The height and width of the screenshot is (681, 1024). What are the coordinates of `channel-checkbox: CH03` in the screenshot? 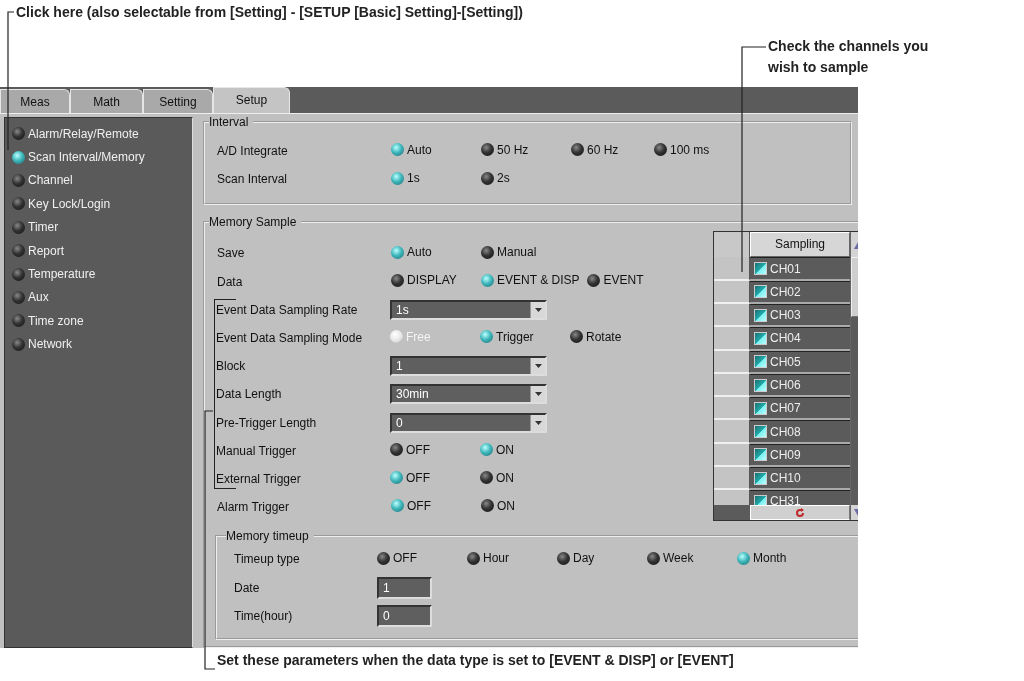 It's located at (800, 315).